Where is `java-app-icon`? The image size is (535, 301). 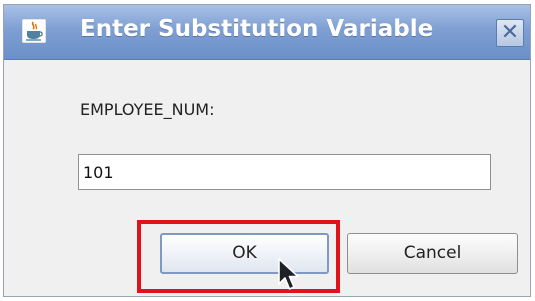 java-app-icon is located at coordinates (34, 31).